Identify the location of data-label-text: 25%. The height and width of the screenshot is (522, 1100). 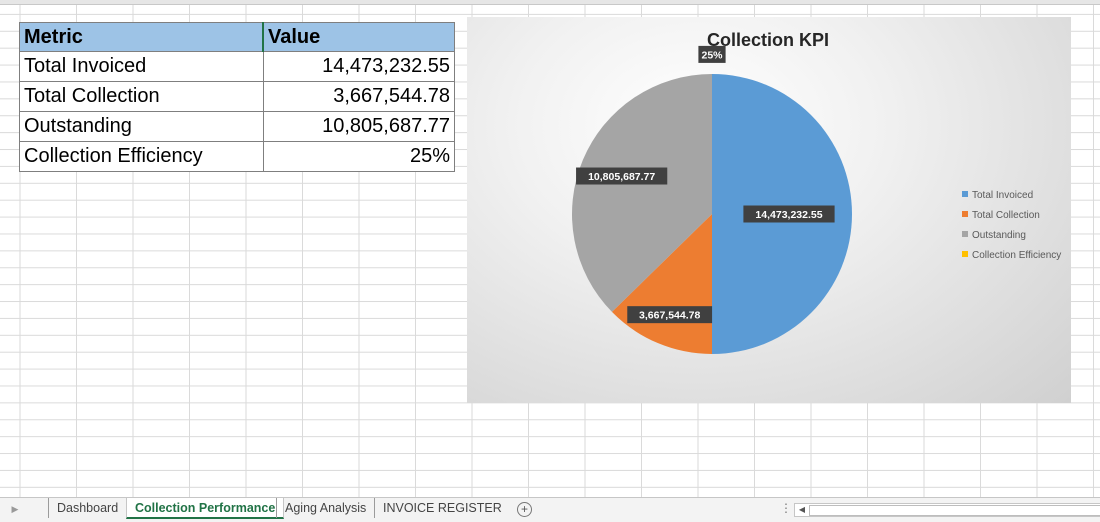
(712, 55).